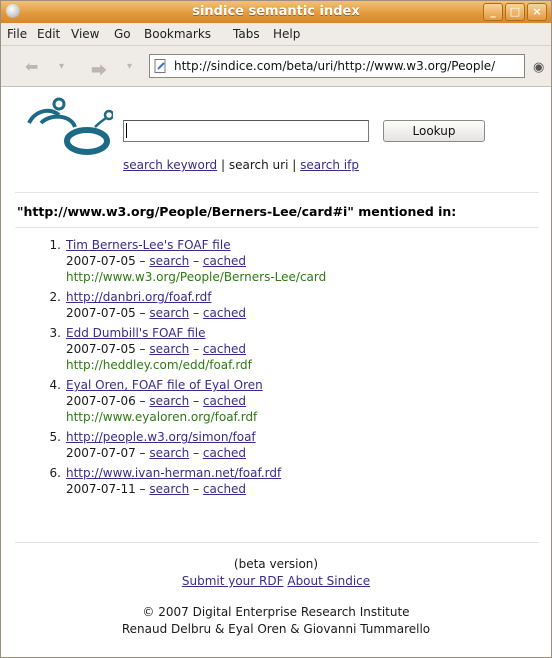  Describe the element at coordinates (177, 34) in the screenshot. I see `menu-bookmarks: Bookmarks` at that location.